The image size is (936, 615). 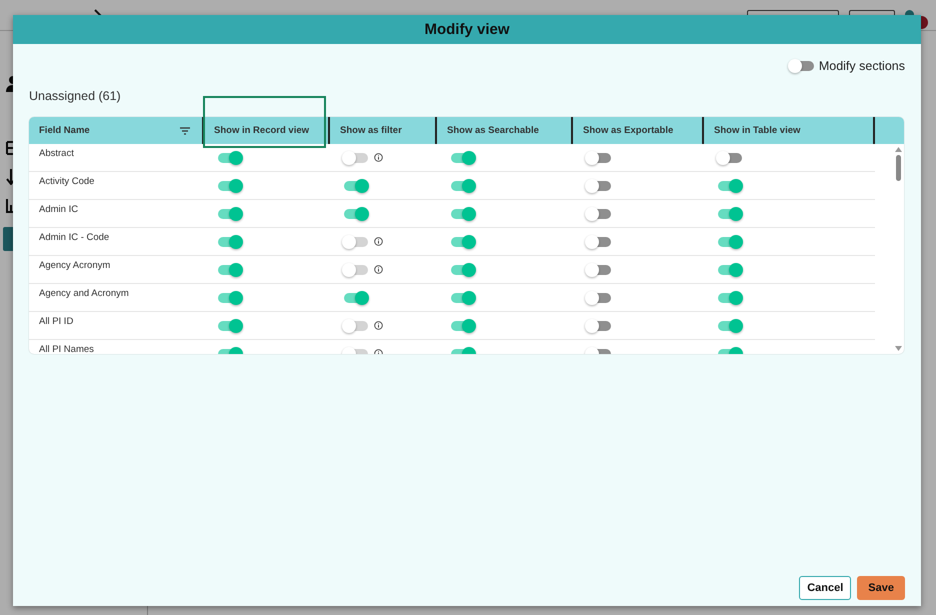 What do you see at coordinates (825, 588) in the screenshot?
I see `cancel-button: Cancel` at bounding box center [825, 588].